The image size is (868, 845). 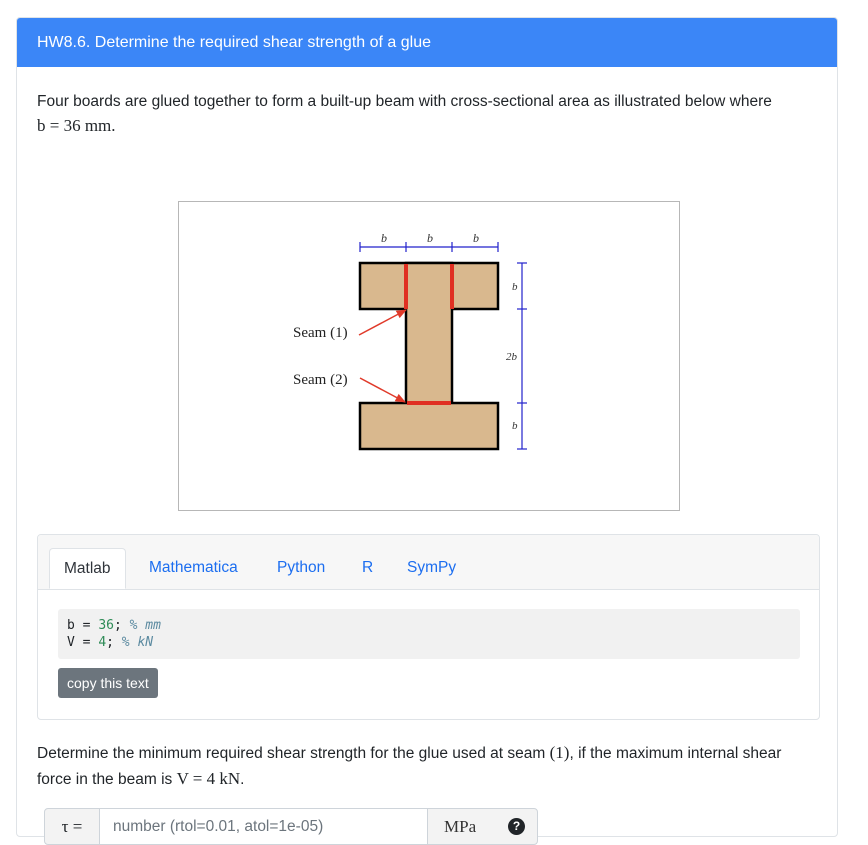 I want to click on unit-label: MPa, so click(x=460, y=826).